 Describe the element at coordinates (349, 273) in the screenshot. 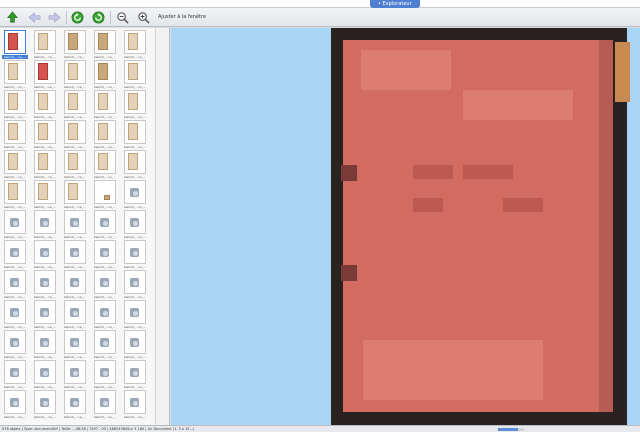

I see `page-notch` at that location.